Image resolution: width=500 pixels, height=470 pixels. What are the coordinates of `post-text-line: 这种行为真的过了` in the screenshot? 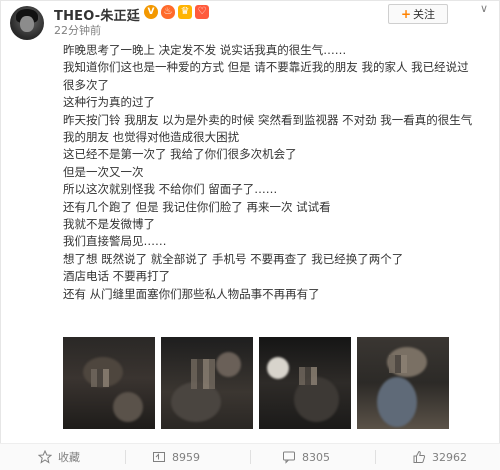 It's located at (109, 102).